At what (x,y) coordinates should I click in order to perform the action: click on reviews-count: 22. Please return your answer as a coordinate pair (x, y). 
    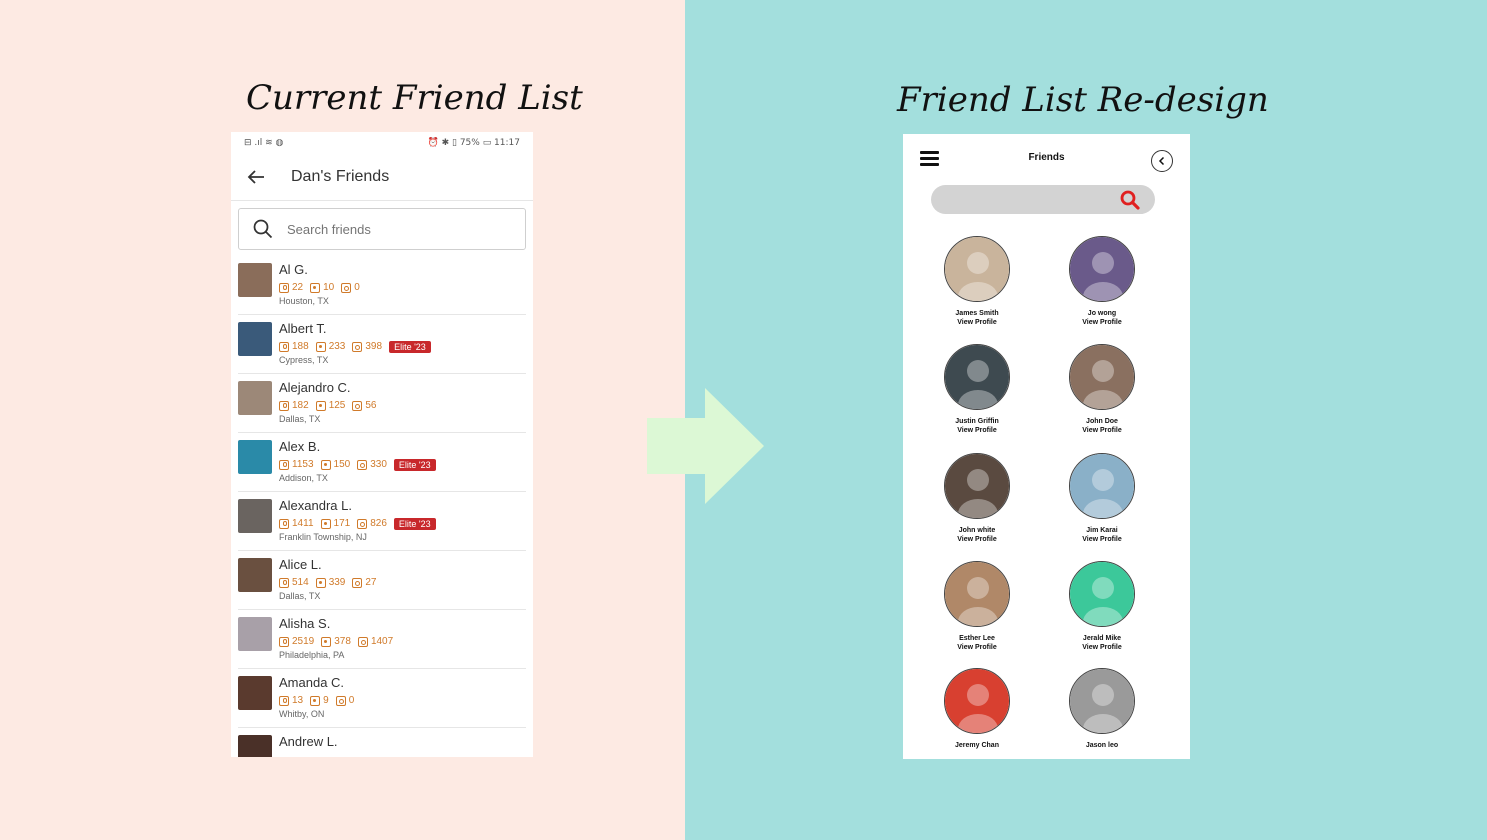
    Looking at the image, I should click on (298, 287).